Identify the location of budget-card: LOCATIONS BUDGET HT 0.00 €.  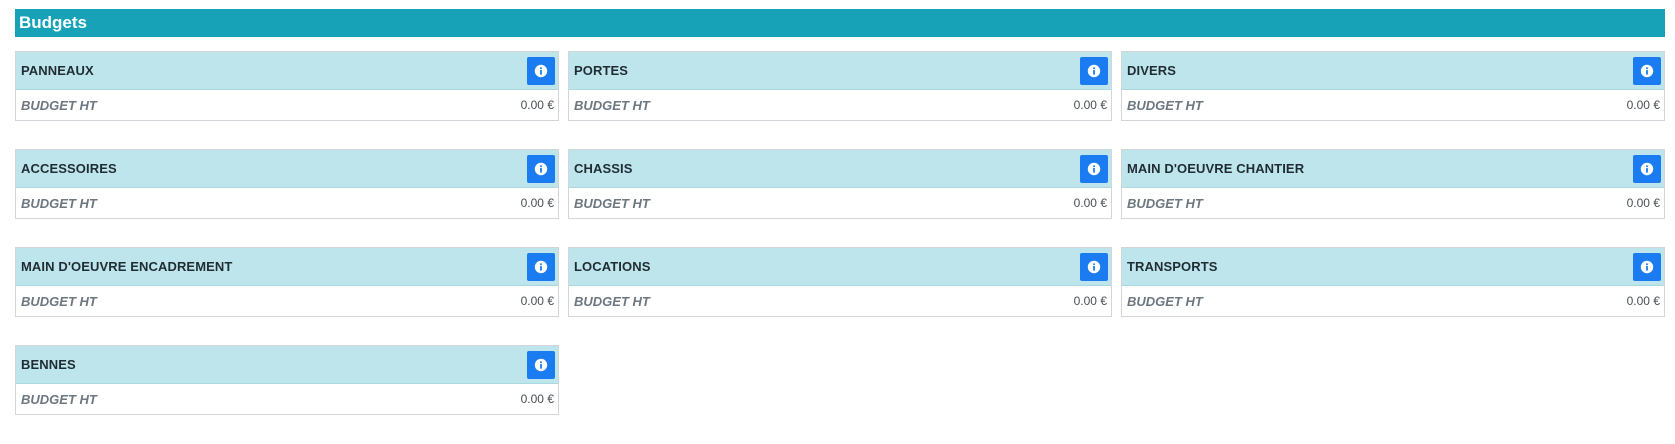
(840, 282).